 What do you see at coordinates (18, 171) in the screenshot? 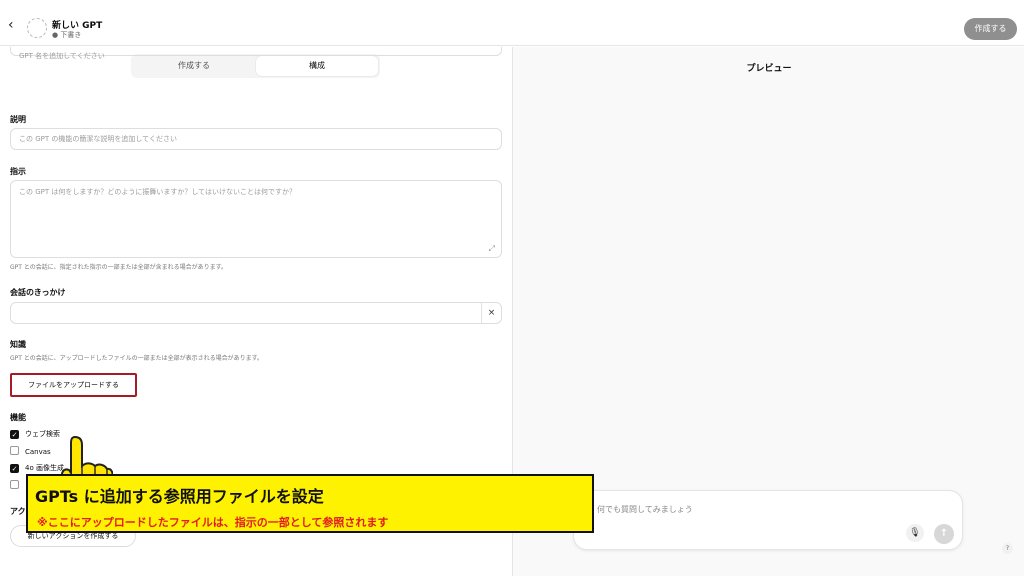
I see `instructions-label: 指示` at bounding box center [18, 171].